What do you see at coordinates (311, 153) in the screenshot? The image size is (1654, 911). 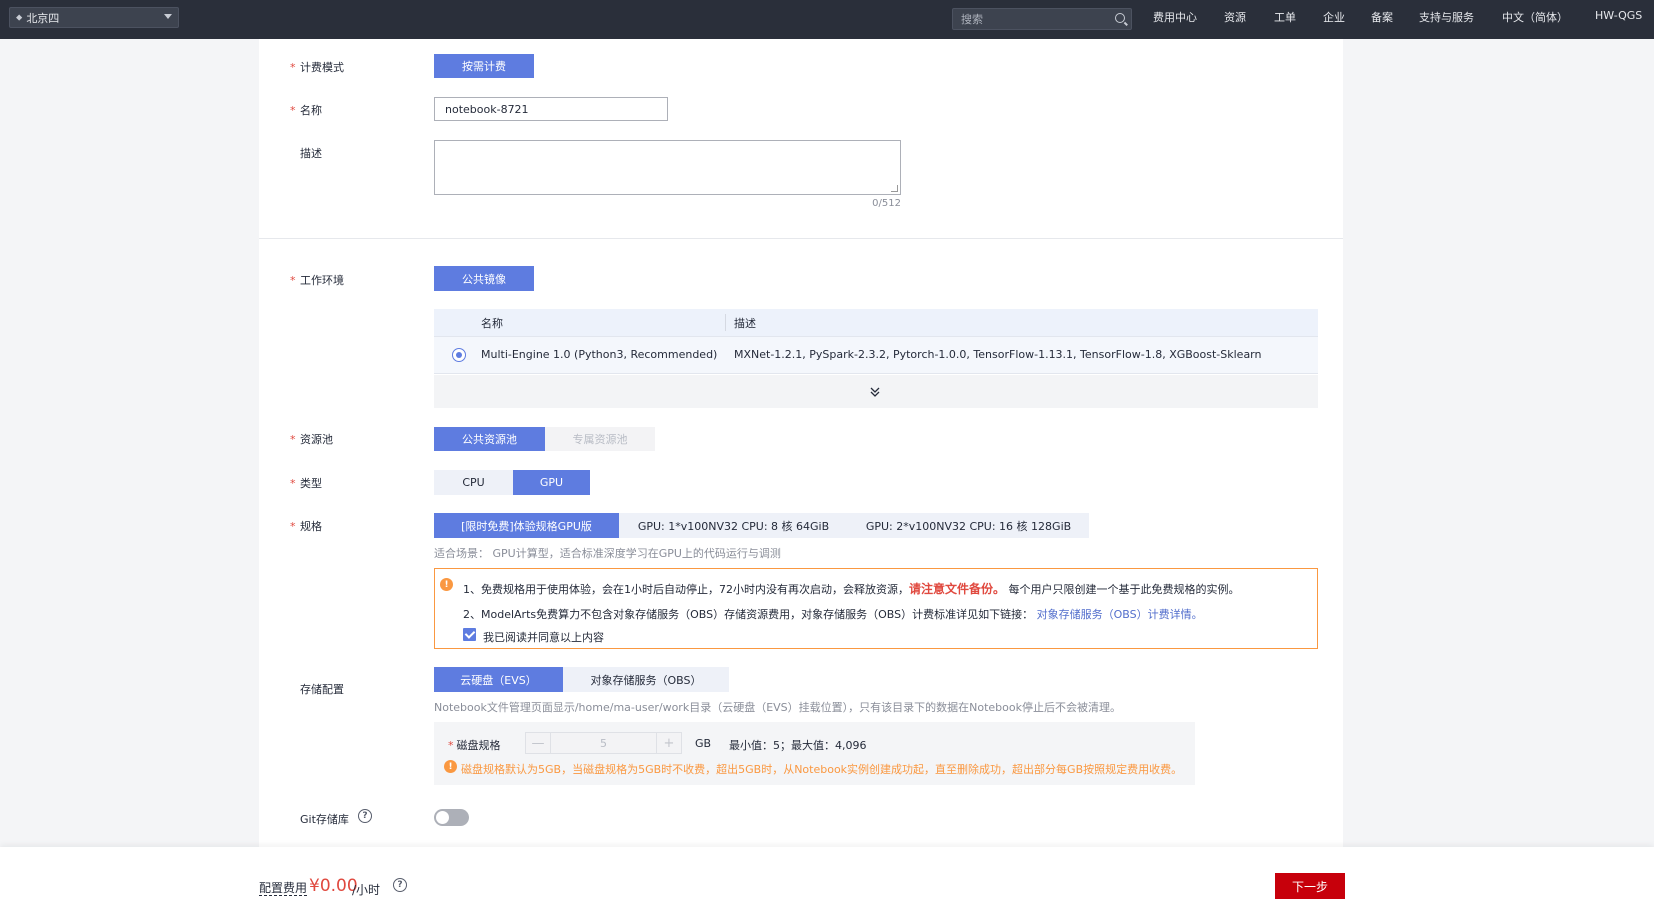 I see `description-label: 描述` at bounding box center [311, 153].